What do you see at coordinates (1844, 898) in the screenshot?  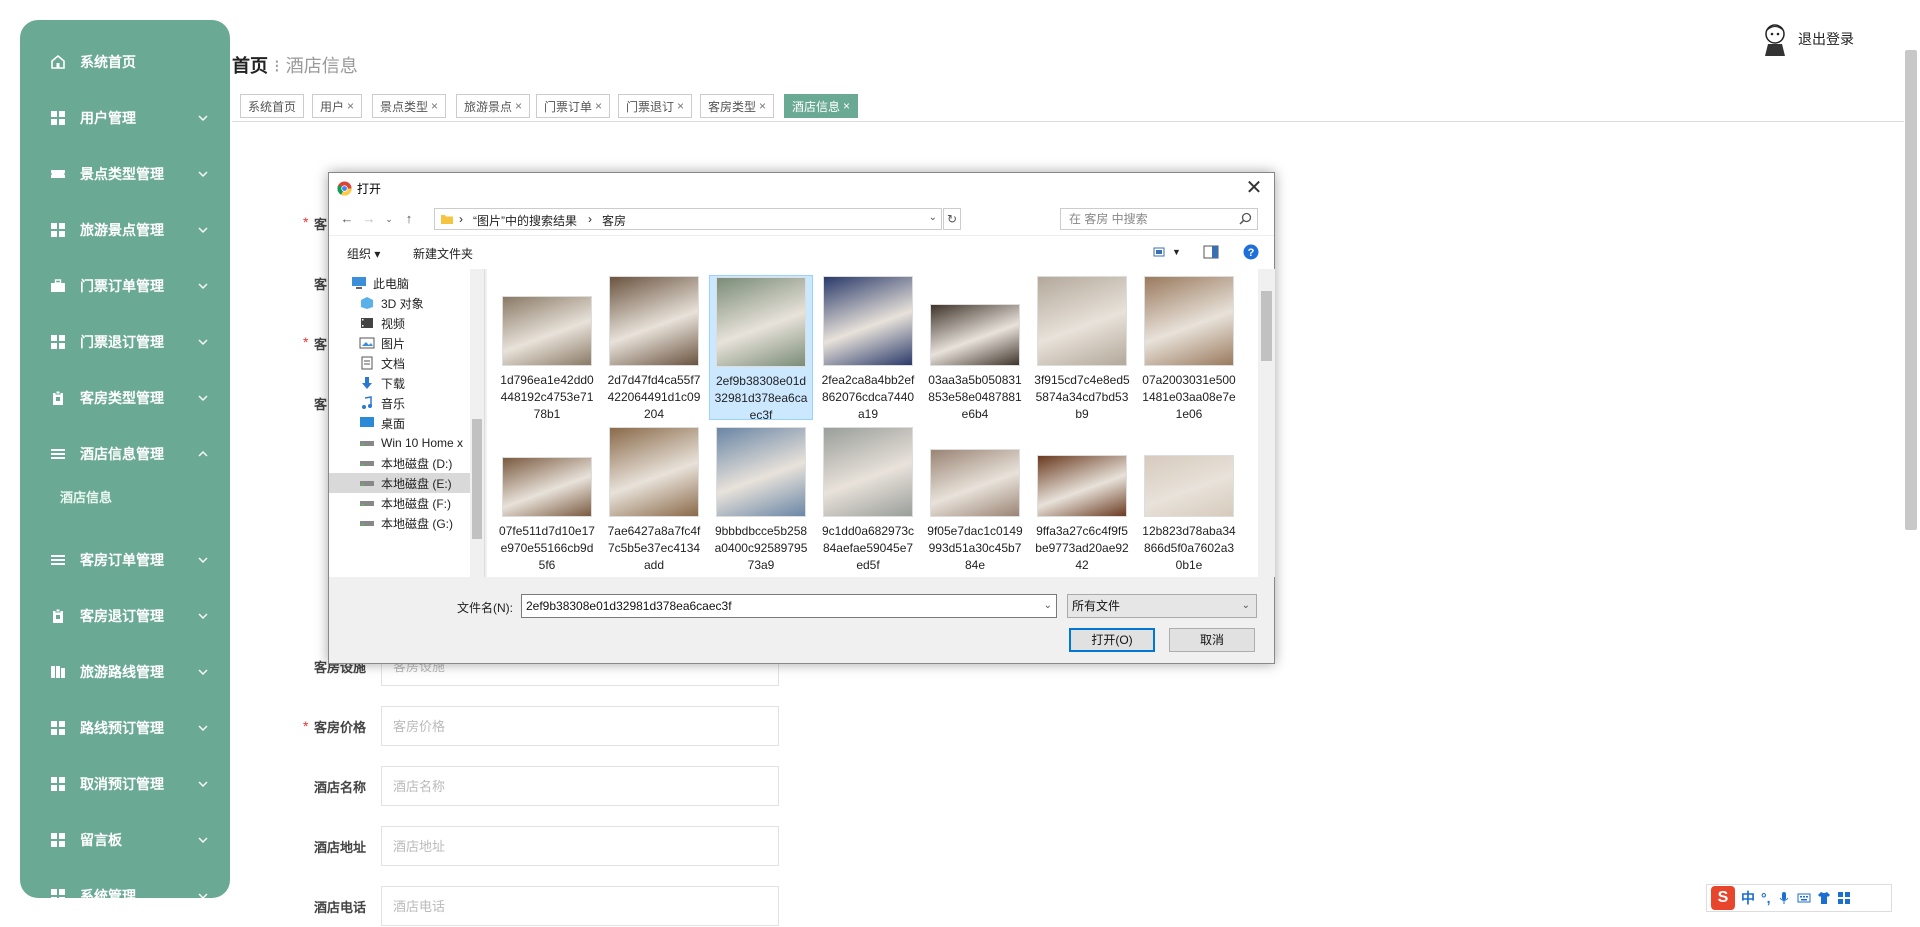 I see `toolbox-grid-icon` at bounding box center [1844, 898].